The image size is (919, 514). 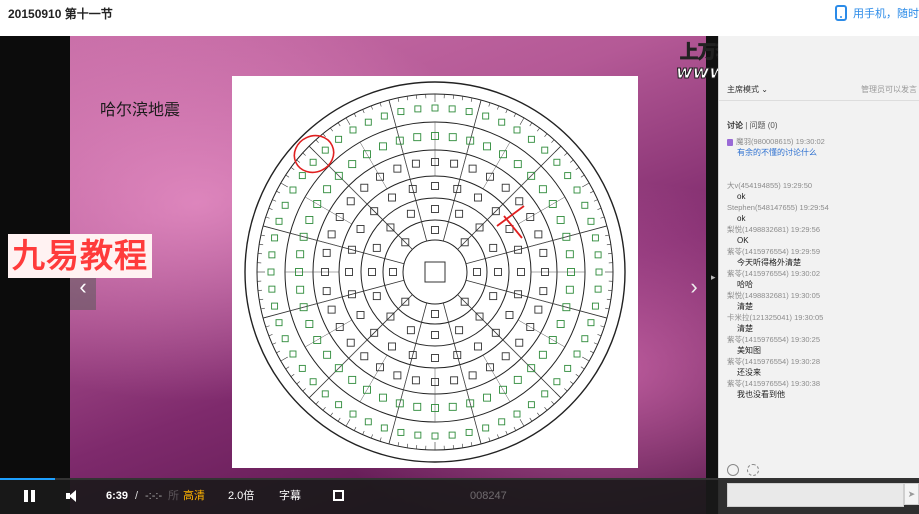 What do you see at coordinates (773, 229) in the screenshot?
I see `chat-message-head: 梨悦(1498832681) 19:29:56` at bounding box center [773, 229].